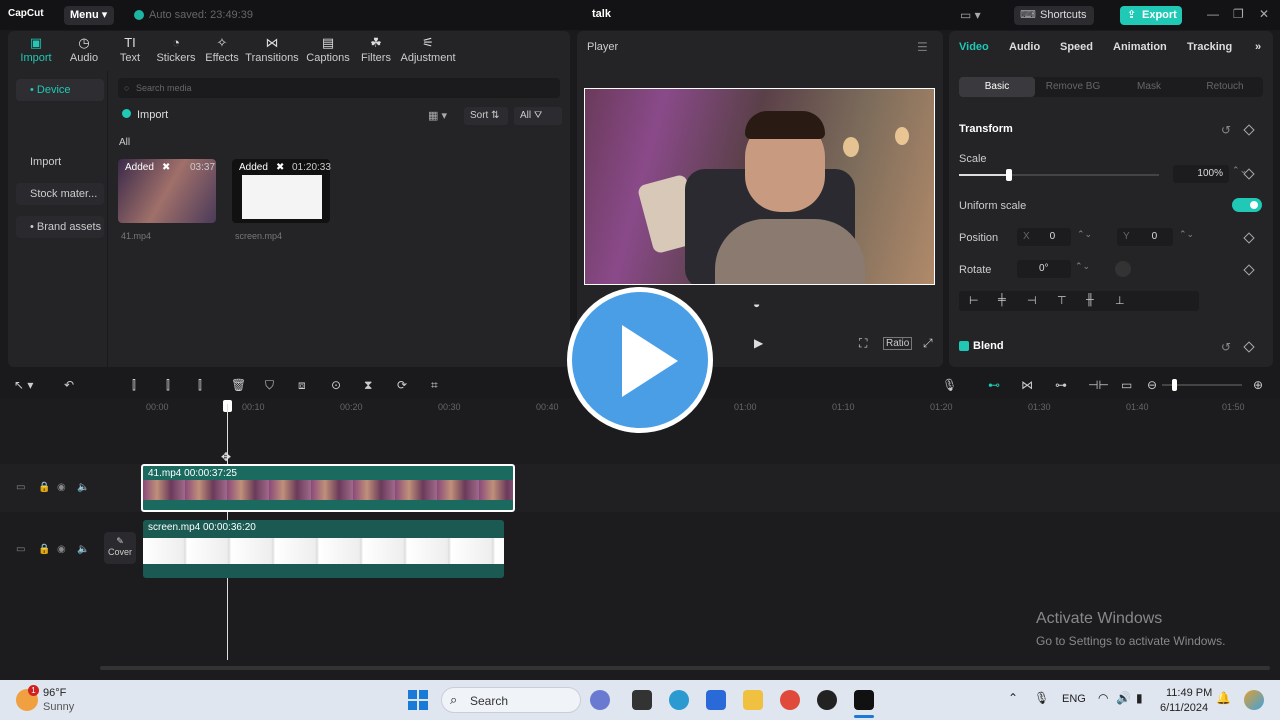  I want to click on freeze-icon: ⧈, so click(302, 385).